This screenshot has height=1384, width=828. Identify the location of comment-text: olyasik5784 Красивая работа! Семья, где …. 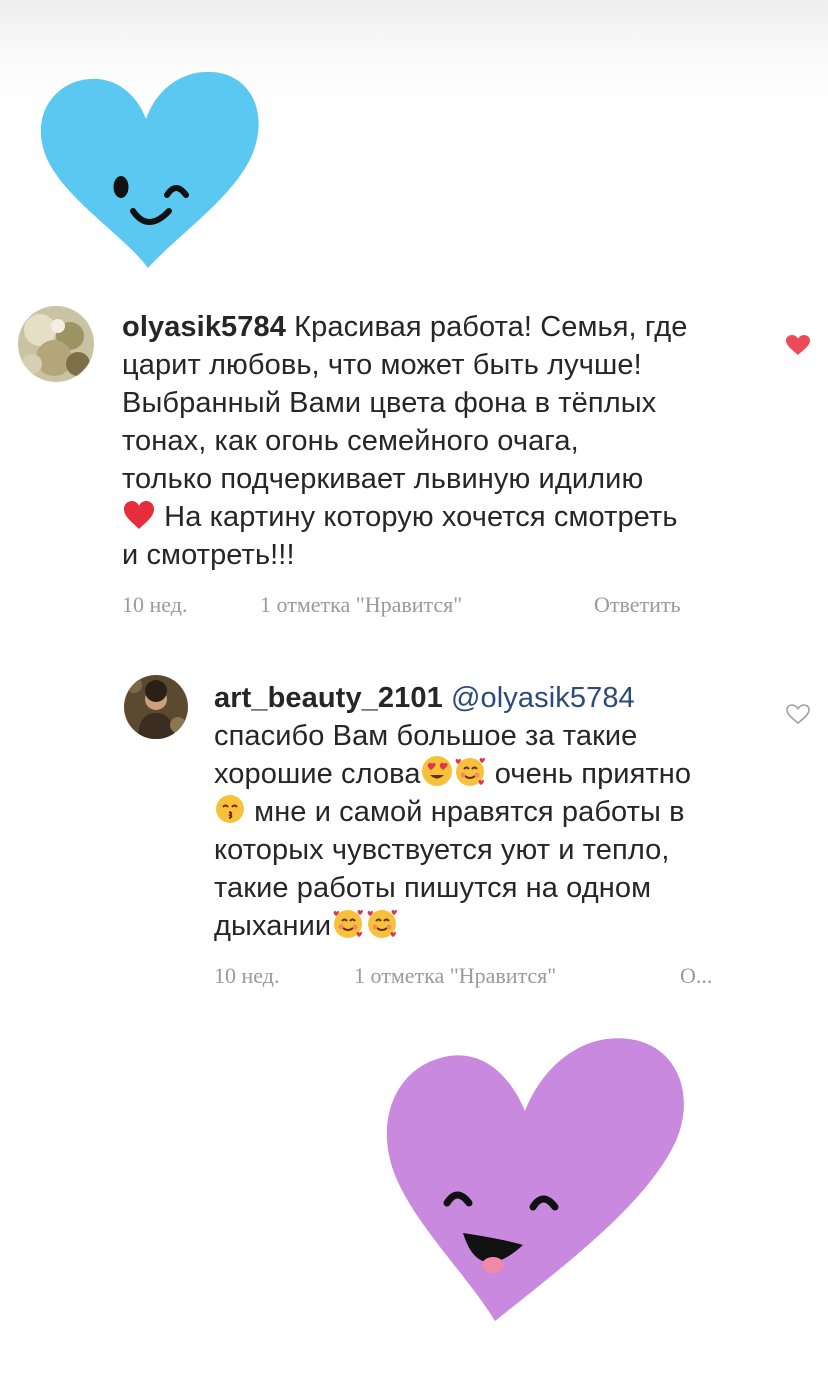
(442, 441).